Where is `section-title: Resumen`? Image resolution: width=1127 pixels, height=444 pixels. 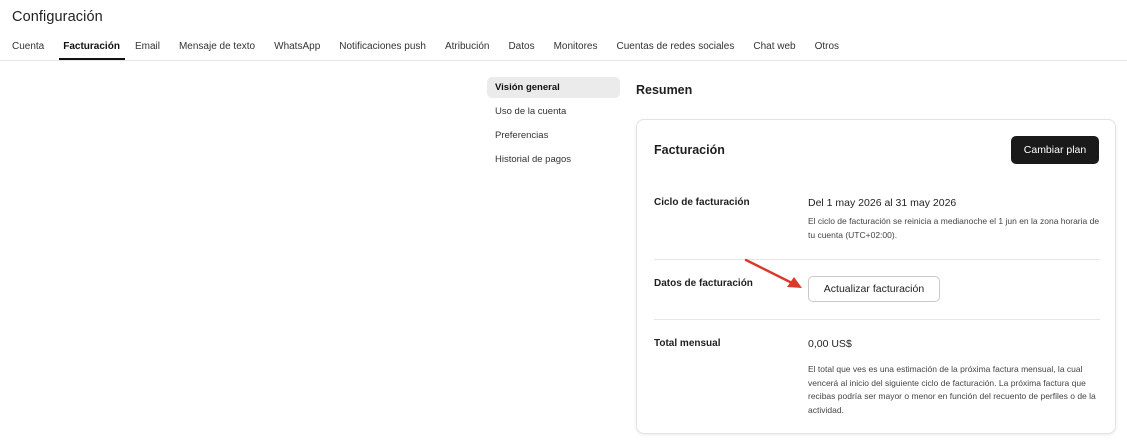
section-title: Resumen is located at coordinates (664, 90).